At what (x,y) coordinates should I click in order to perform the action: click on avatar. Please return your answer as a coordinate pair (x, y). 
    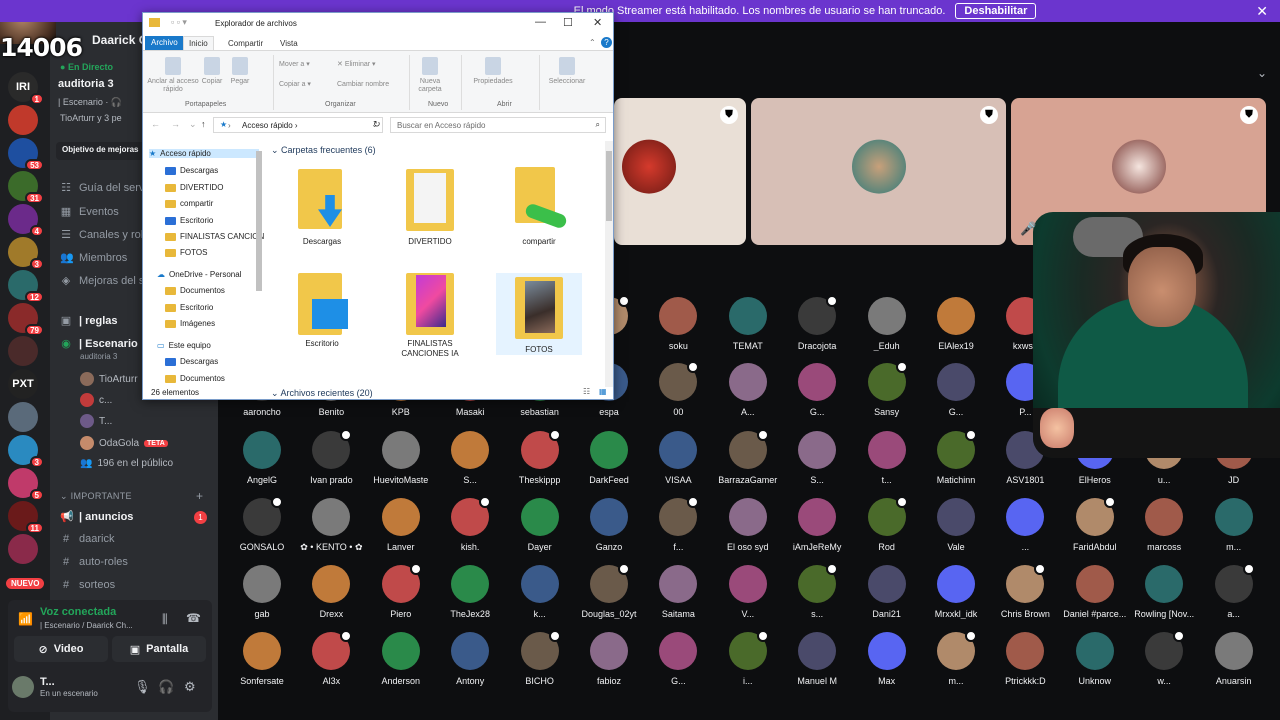
    Looking at the image, I should click on (23, 687).